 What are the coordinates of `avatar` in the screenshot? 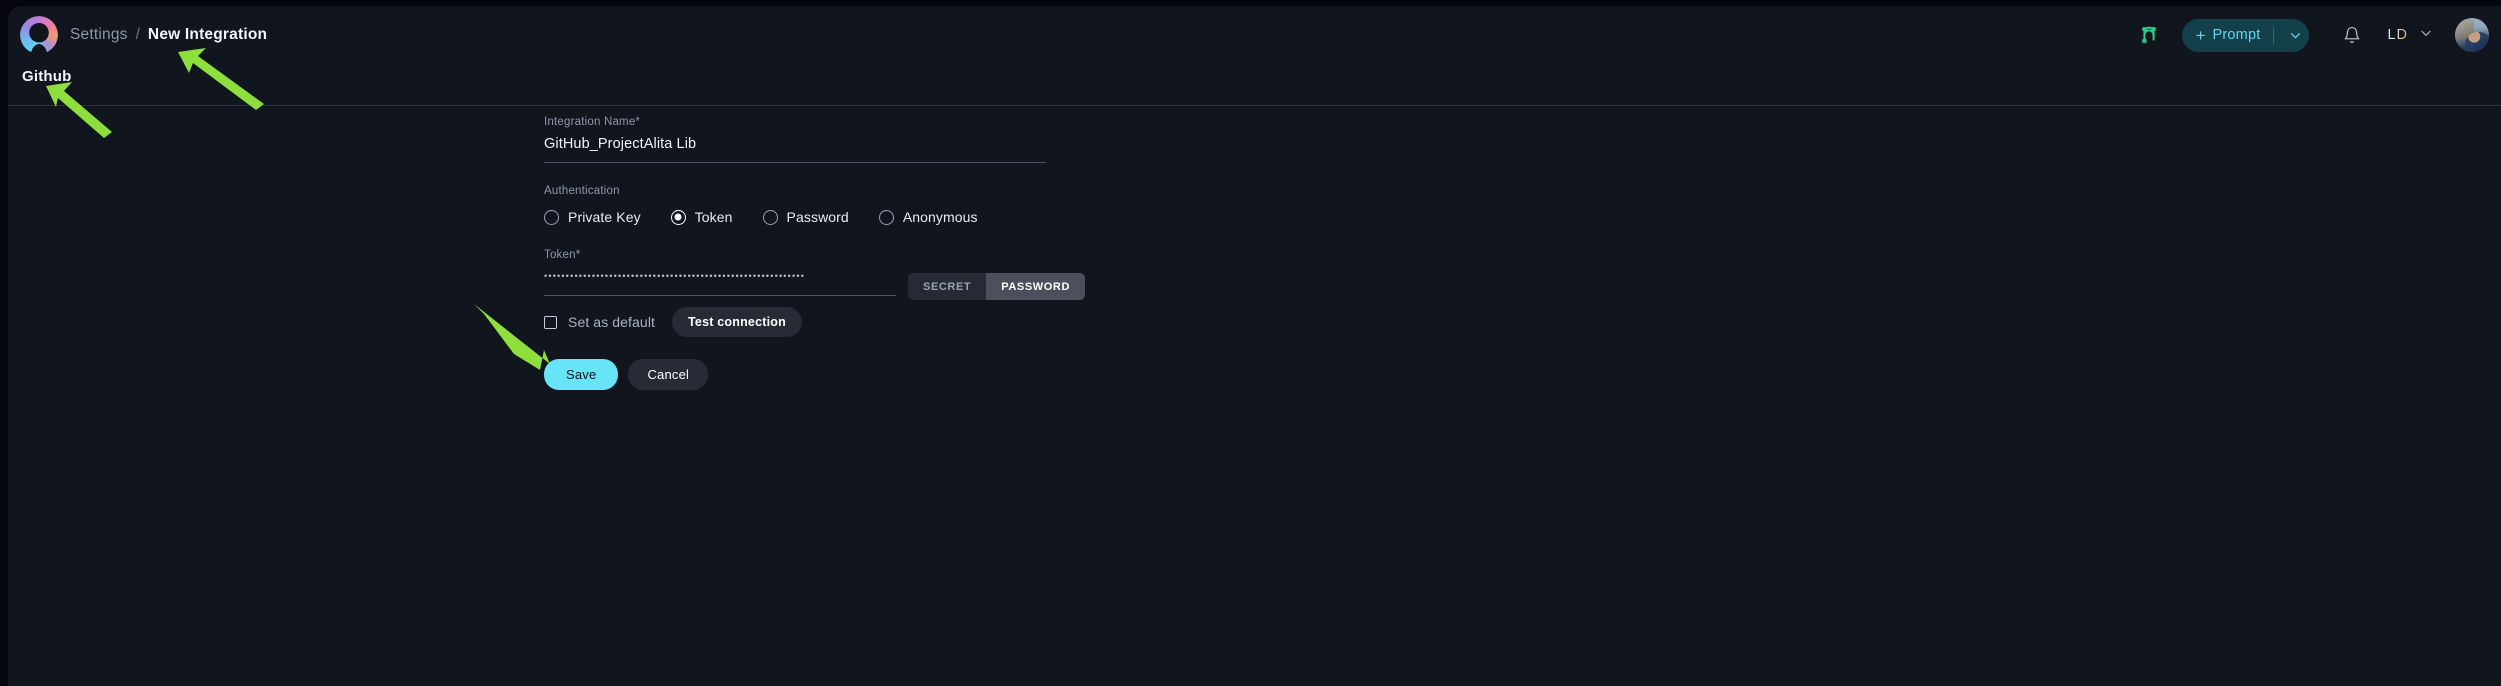 It's located at (2472, 35).